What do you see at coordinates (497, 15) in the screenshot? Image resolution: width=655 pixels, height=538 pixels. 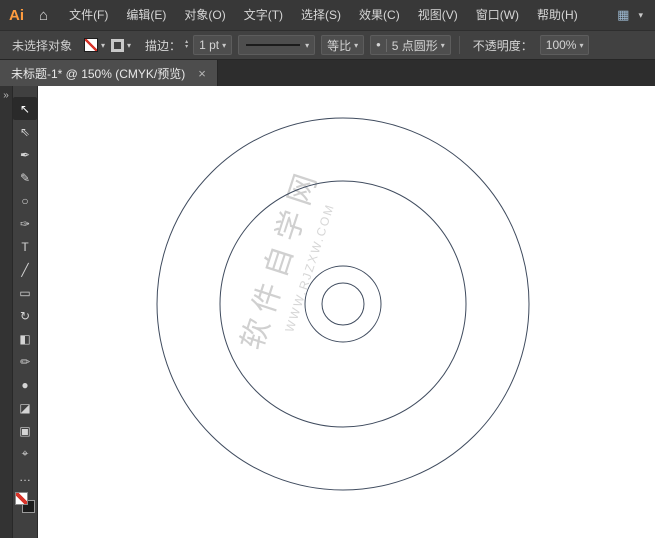 I see `menu-window: 窗口(W)` at bounding box center [497, 15].